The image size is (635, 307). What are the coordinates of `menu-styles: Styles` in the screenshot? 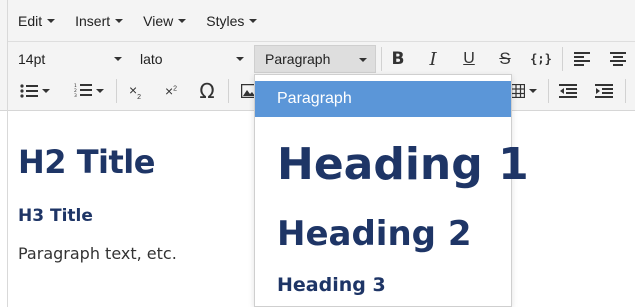 It's located at (231, 21).